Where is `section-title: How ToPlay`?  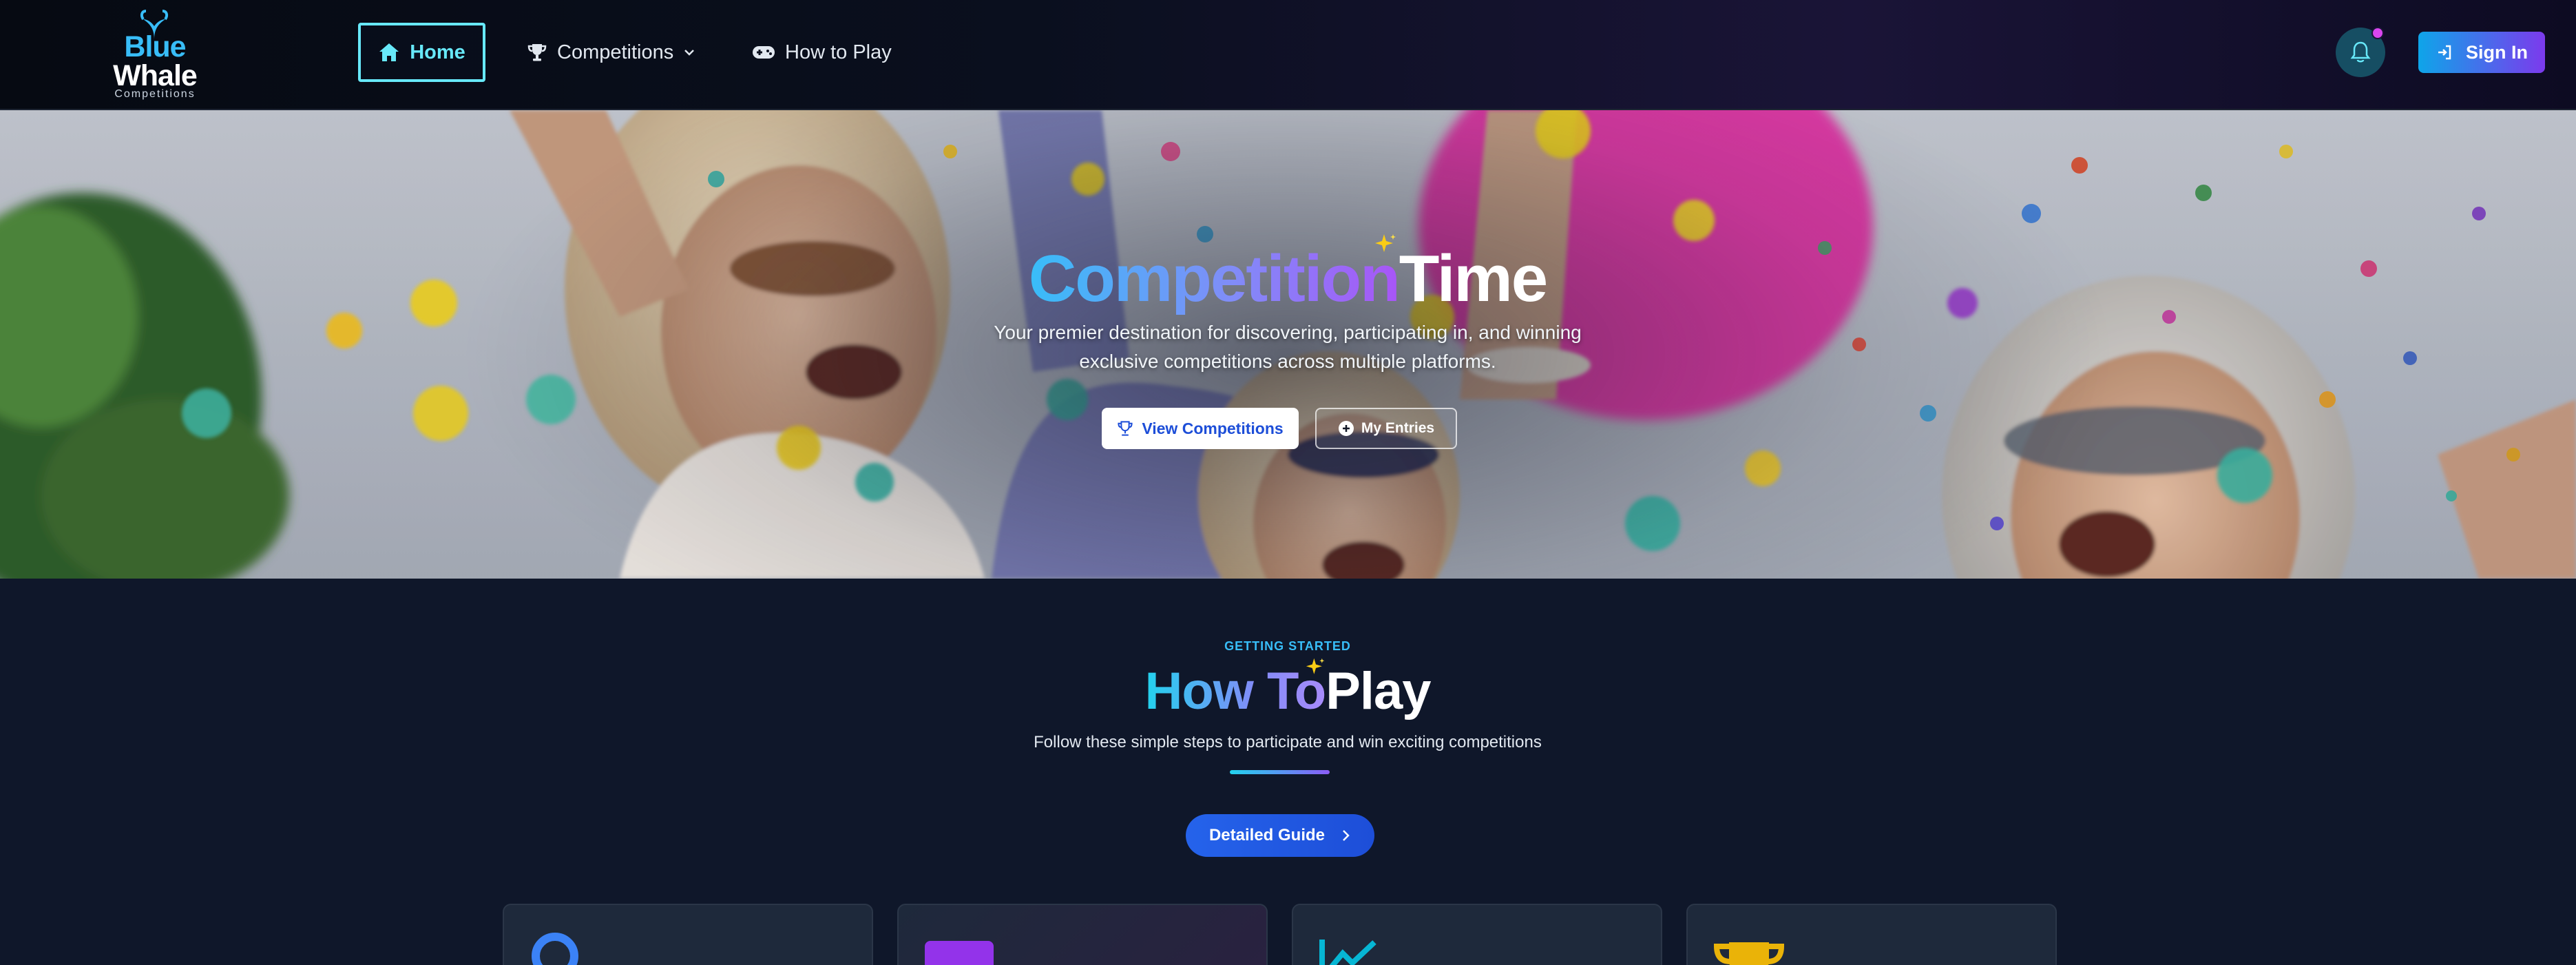 section-title: How ToPlay is located at coordinates (1287, 691).